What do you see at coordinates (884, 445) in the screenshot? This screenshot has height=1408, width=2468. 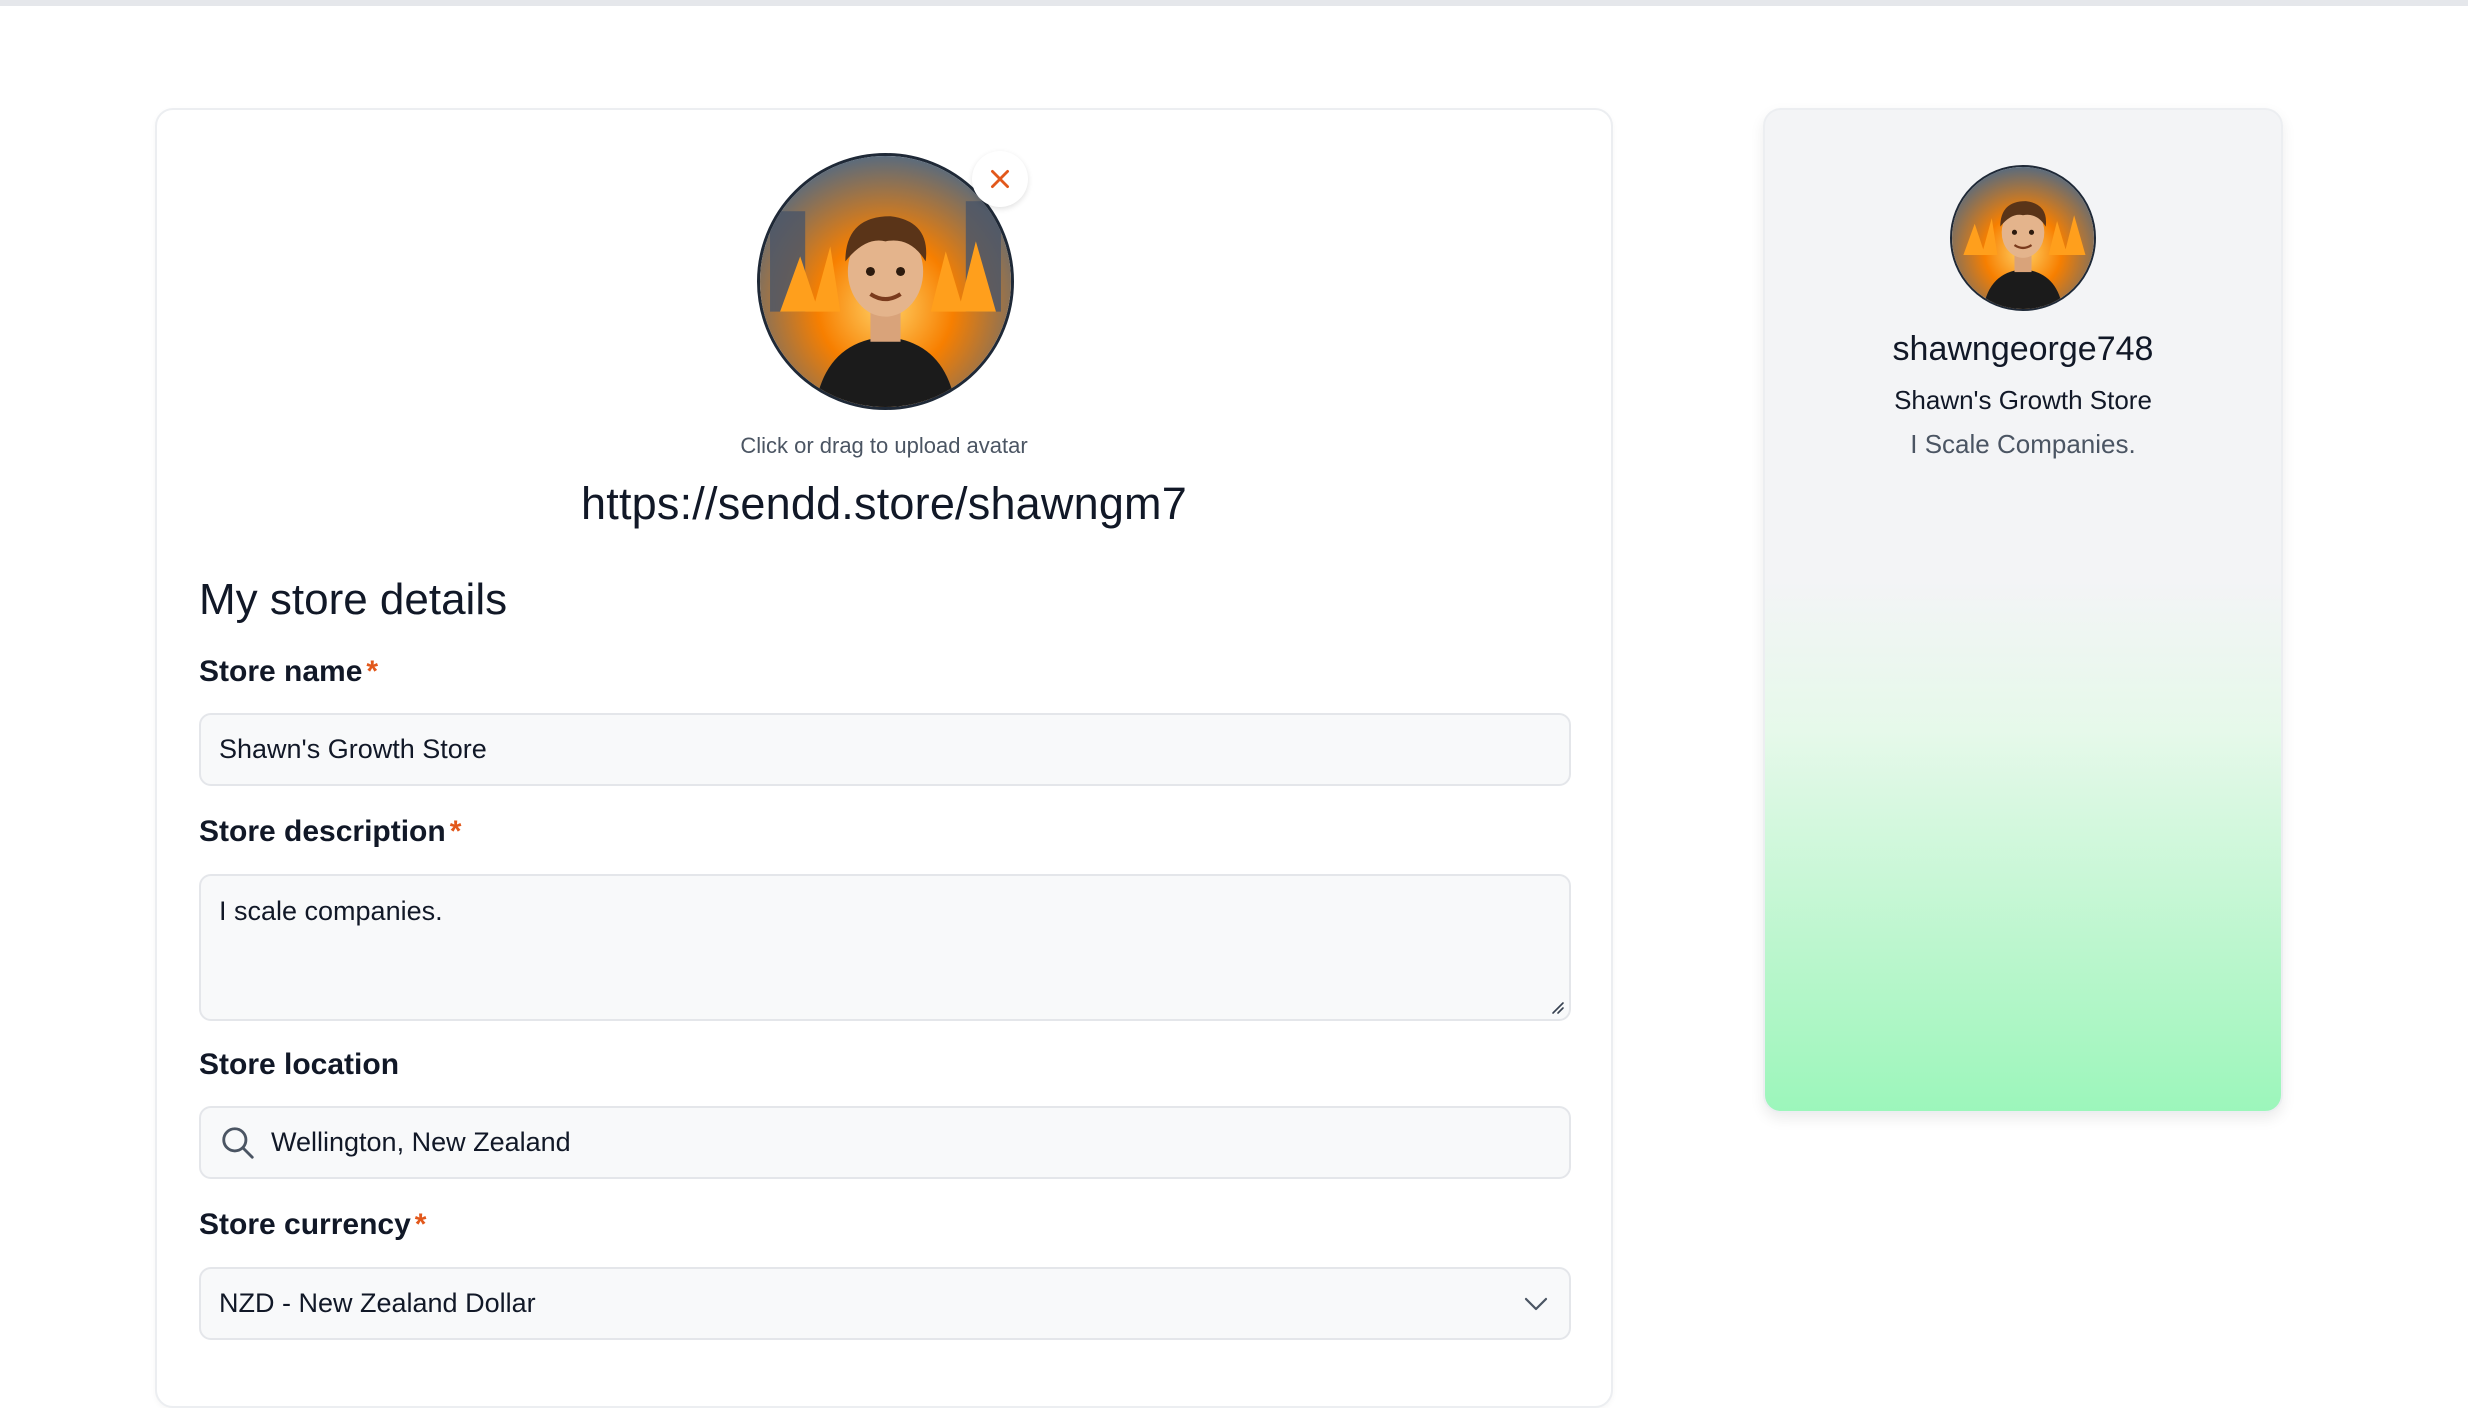 I see `upload-hint: Click or drag to upload avatar` at bounding box center [884, 445].